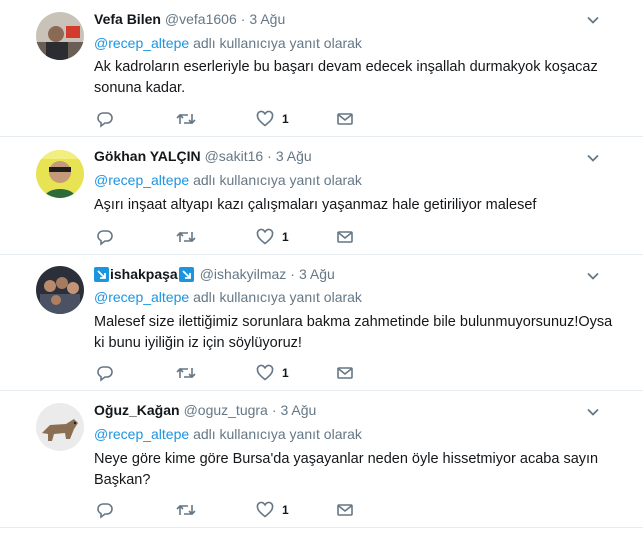 The height and width of the screenshot is (539, 643). Describe the element at coordinates (144, 274) in the screenshot. I see `display-name: ishakpaşa` at that location.